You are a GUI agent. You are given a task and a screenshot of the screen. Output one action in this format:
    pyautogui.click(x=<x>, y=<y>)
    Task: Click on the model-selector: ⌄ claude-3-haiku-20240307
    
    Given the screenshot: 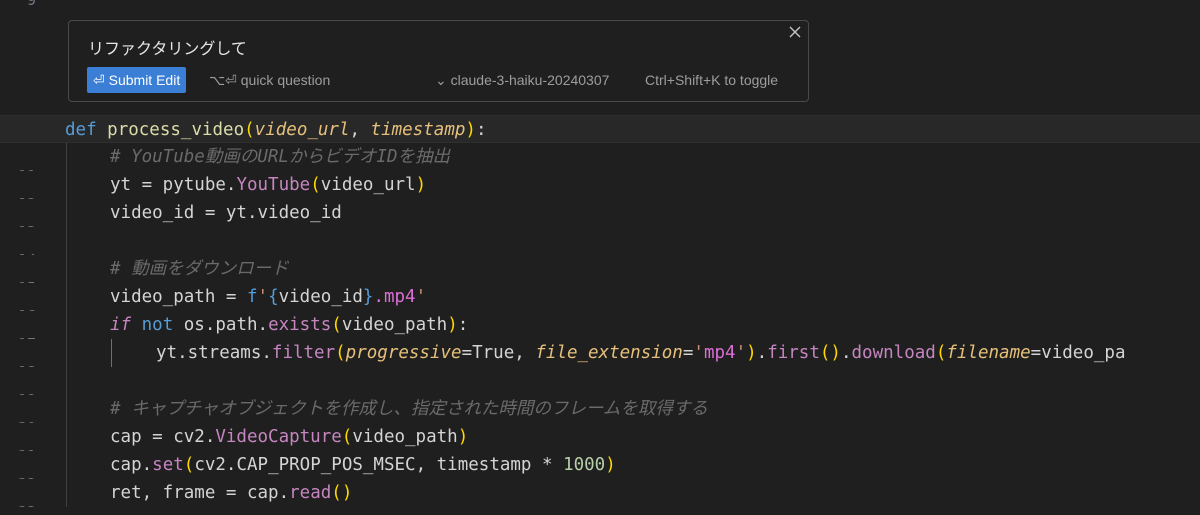 What is the action you would take?
    pyautogui.click(x=522, y=80)
    